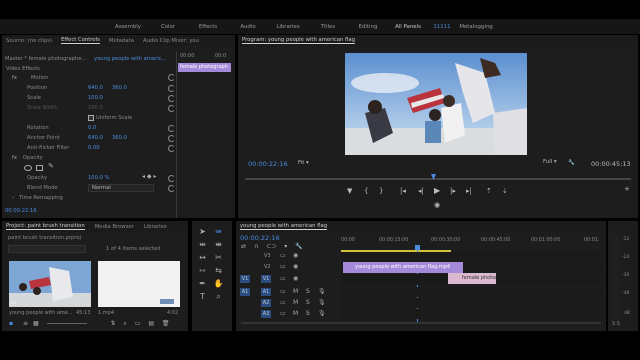 The image size is (640, 360). Describe the element at coordinates (27, 157) in the screenshot. I see `opacity-group: fx Opacity` at that location.